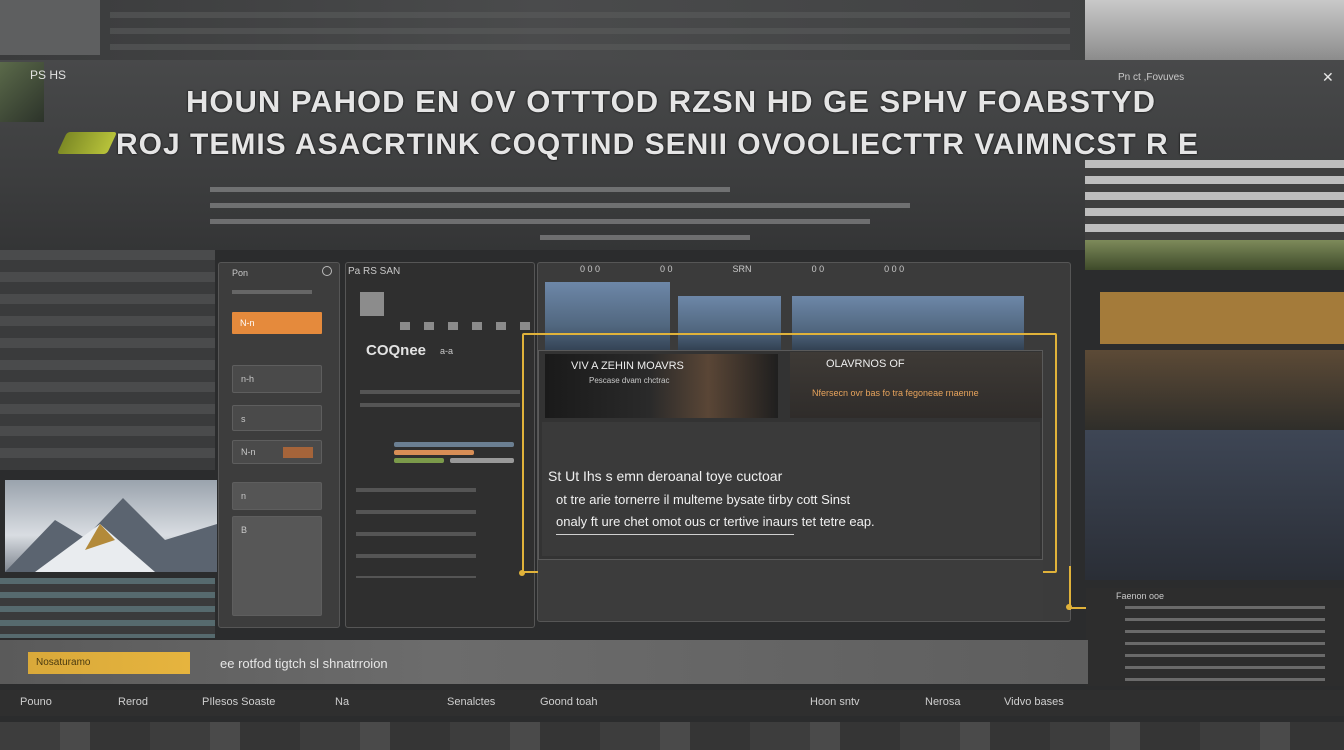  What do you see at coordinates (1225, 645) in the screenshot?
I see `right-info-lines` at bounding box center [1225, 645].